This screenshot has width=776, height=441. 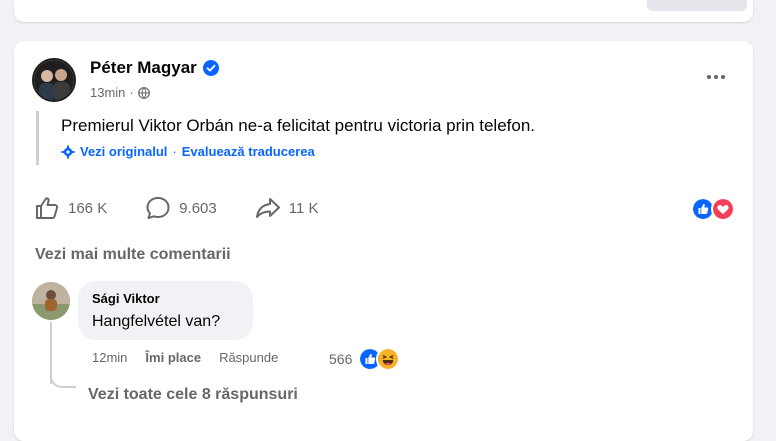 What do you see at coordinates (697, 5) in the screenshot?
I see `previous-post-action-button` at bounding box center [697, 5].